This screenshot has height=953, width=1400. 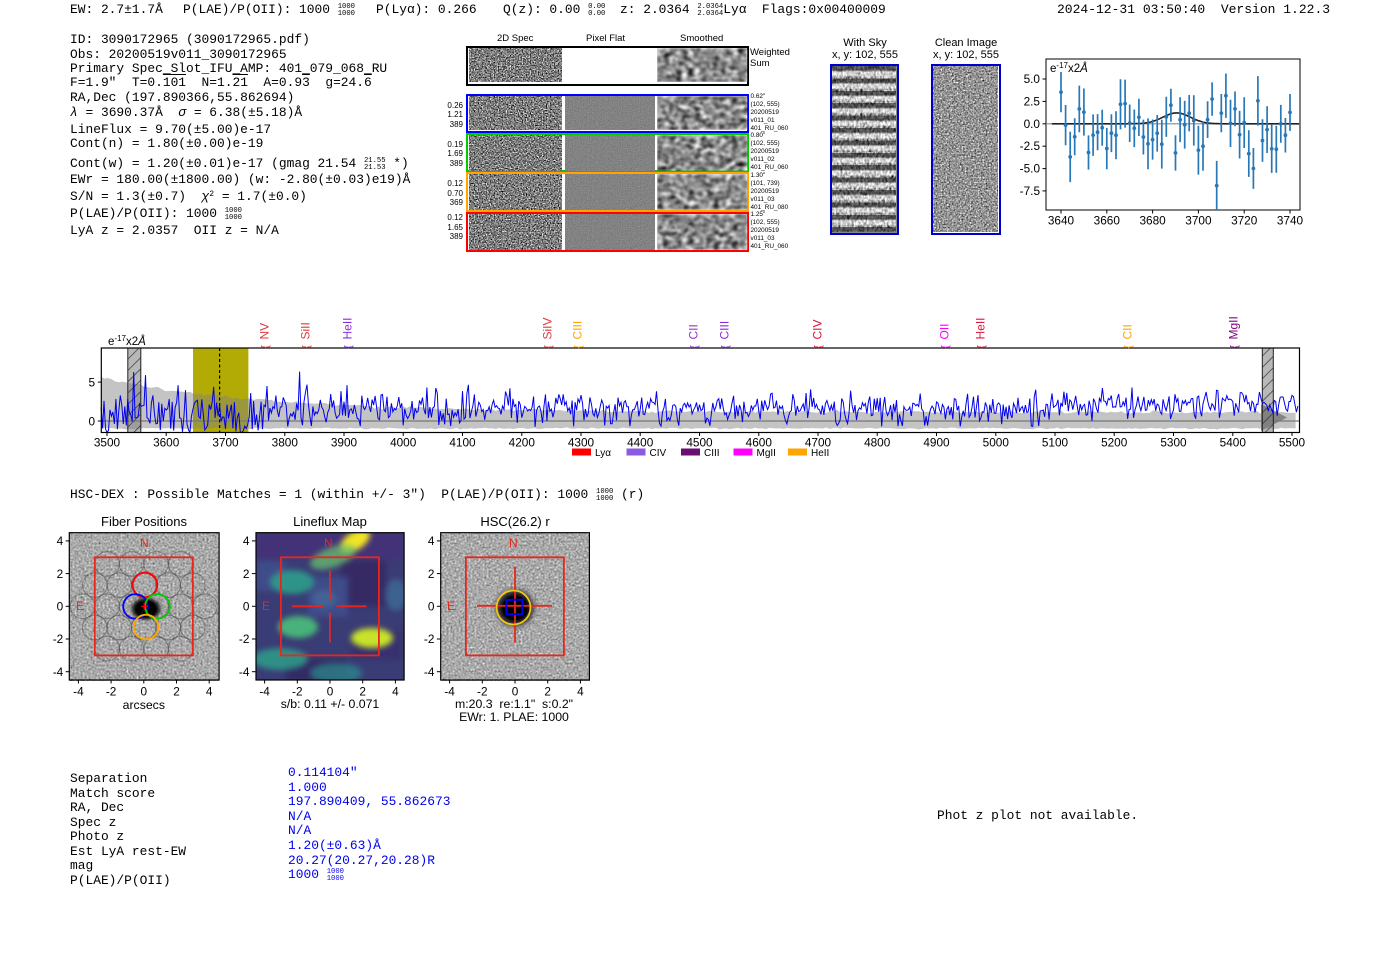 What do you see at coordinates (514, 717) in the screenshot?
I see `svg-text: EWr: 1. PLAE: 1000` at bounding box center [514, 717].